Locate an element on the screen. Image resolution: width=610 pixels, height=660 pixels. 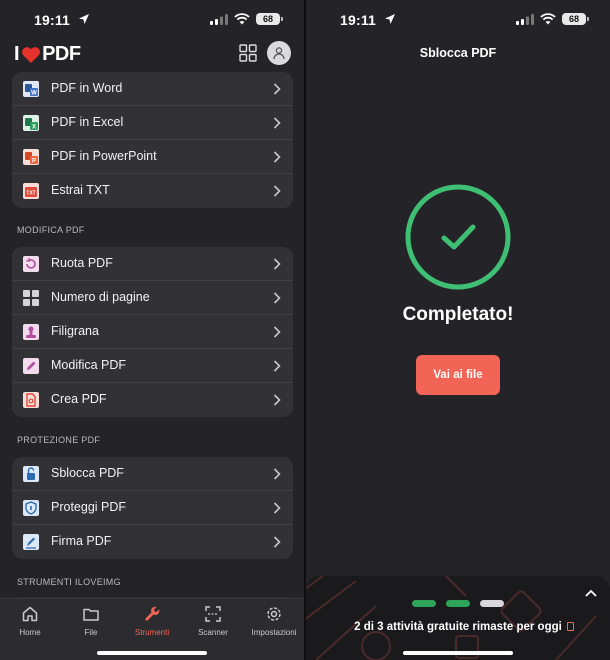
tab-label: Strumenti is located at coordinates (152, 632).